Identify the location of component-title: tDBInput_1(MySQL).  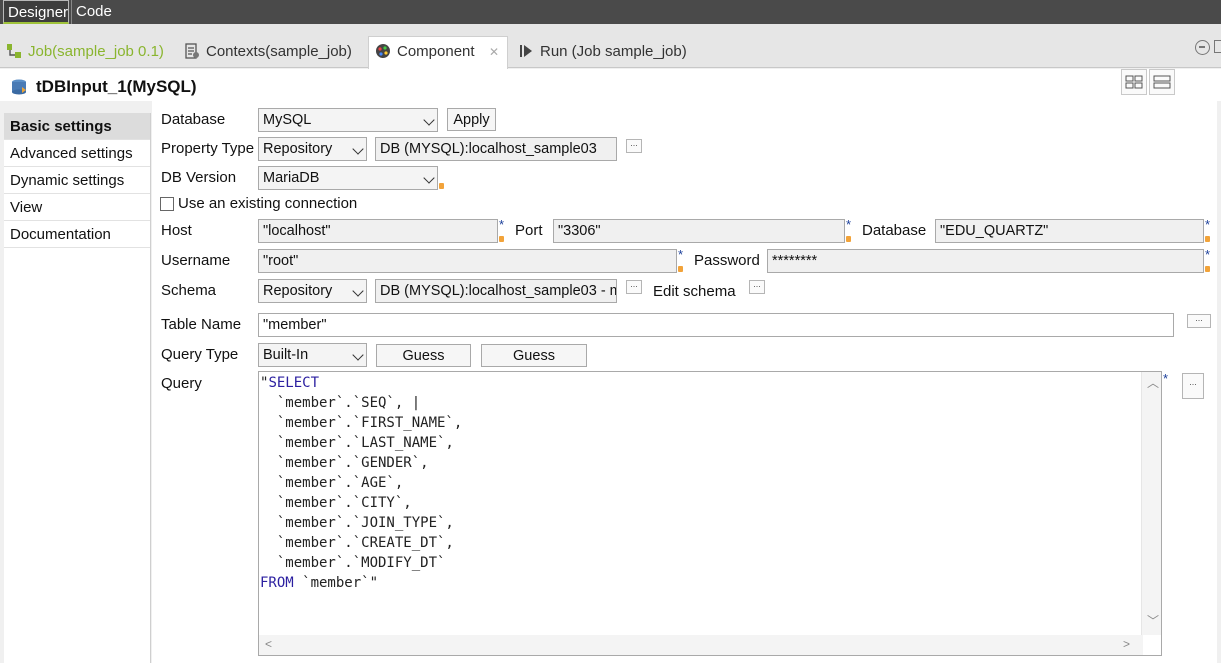
(116, 86).